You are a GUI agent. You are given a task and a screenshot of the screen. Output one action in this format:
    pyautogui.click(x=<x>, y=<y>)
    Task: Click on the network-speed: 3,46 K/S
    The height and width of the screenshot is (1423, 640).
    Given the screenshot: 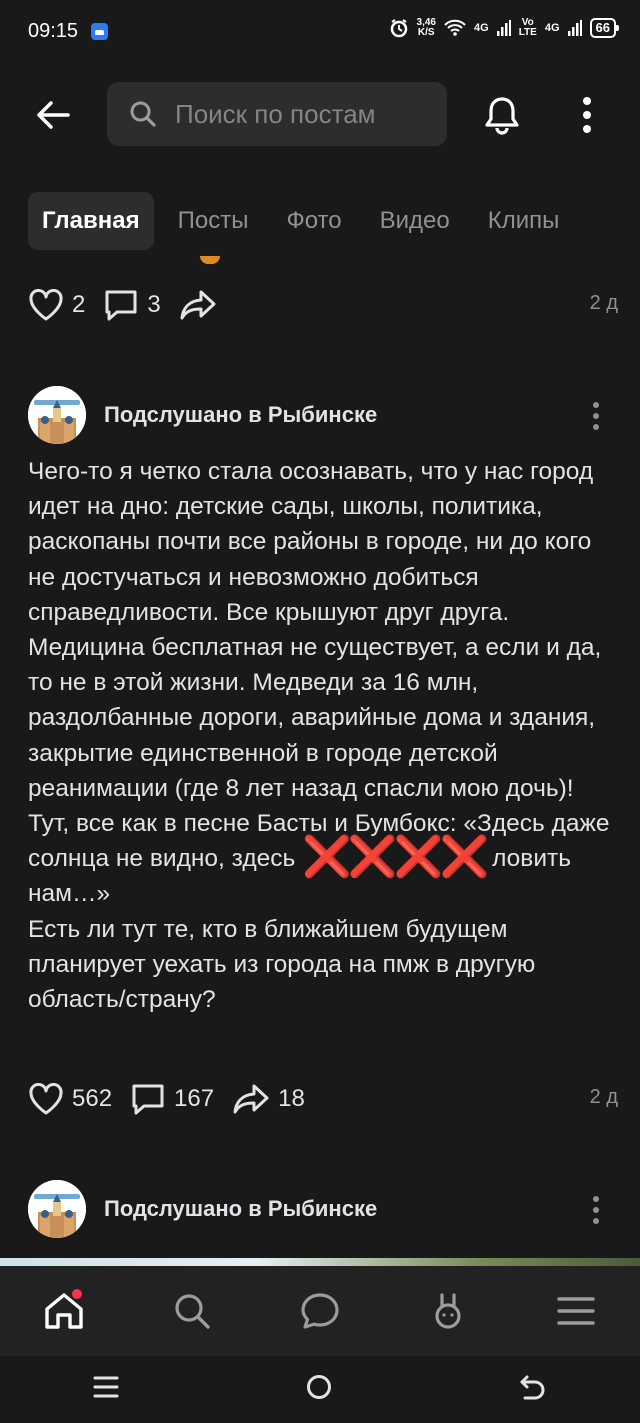 What is the action you would take?
    pyautogui.click(x=426, y=27)
    